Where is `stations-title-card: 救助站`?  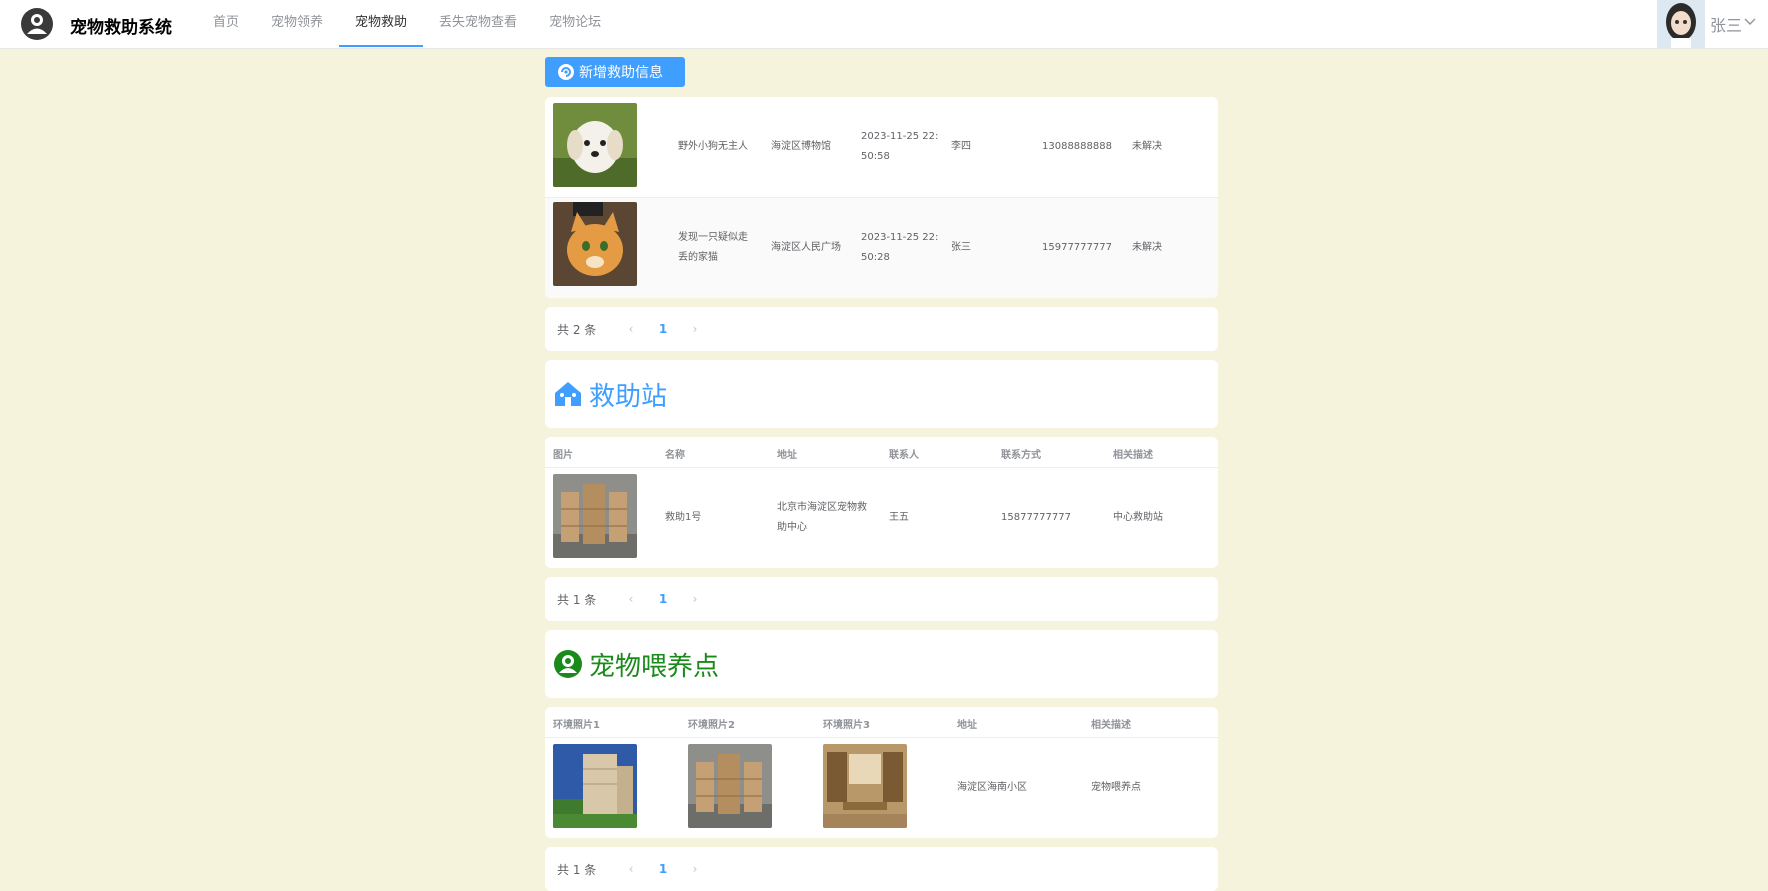 stations-title-card: 救助站 is located at coordinates (881, 394).